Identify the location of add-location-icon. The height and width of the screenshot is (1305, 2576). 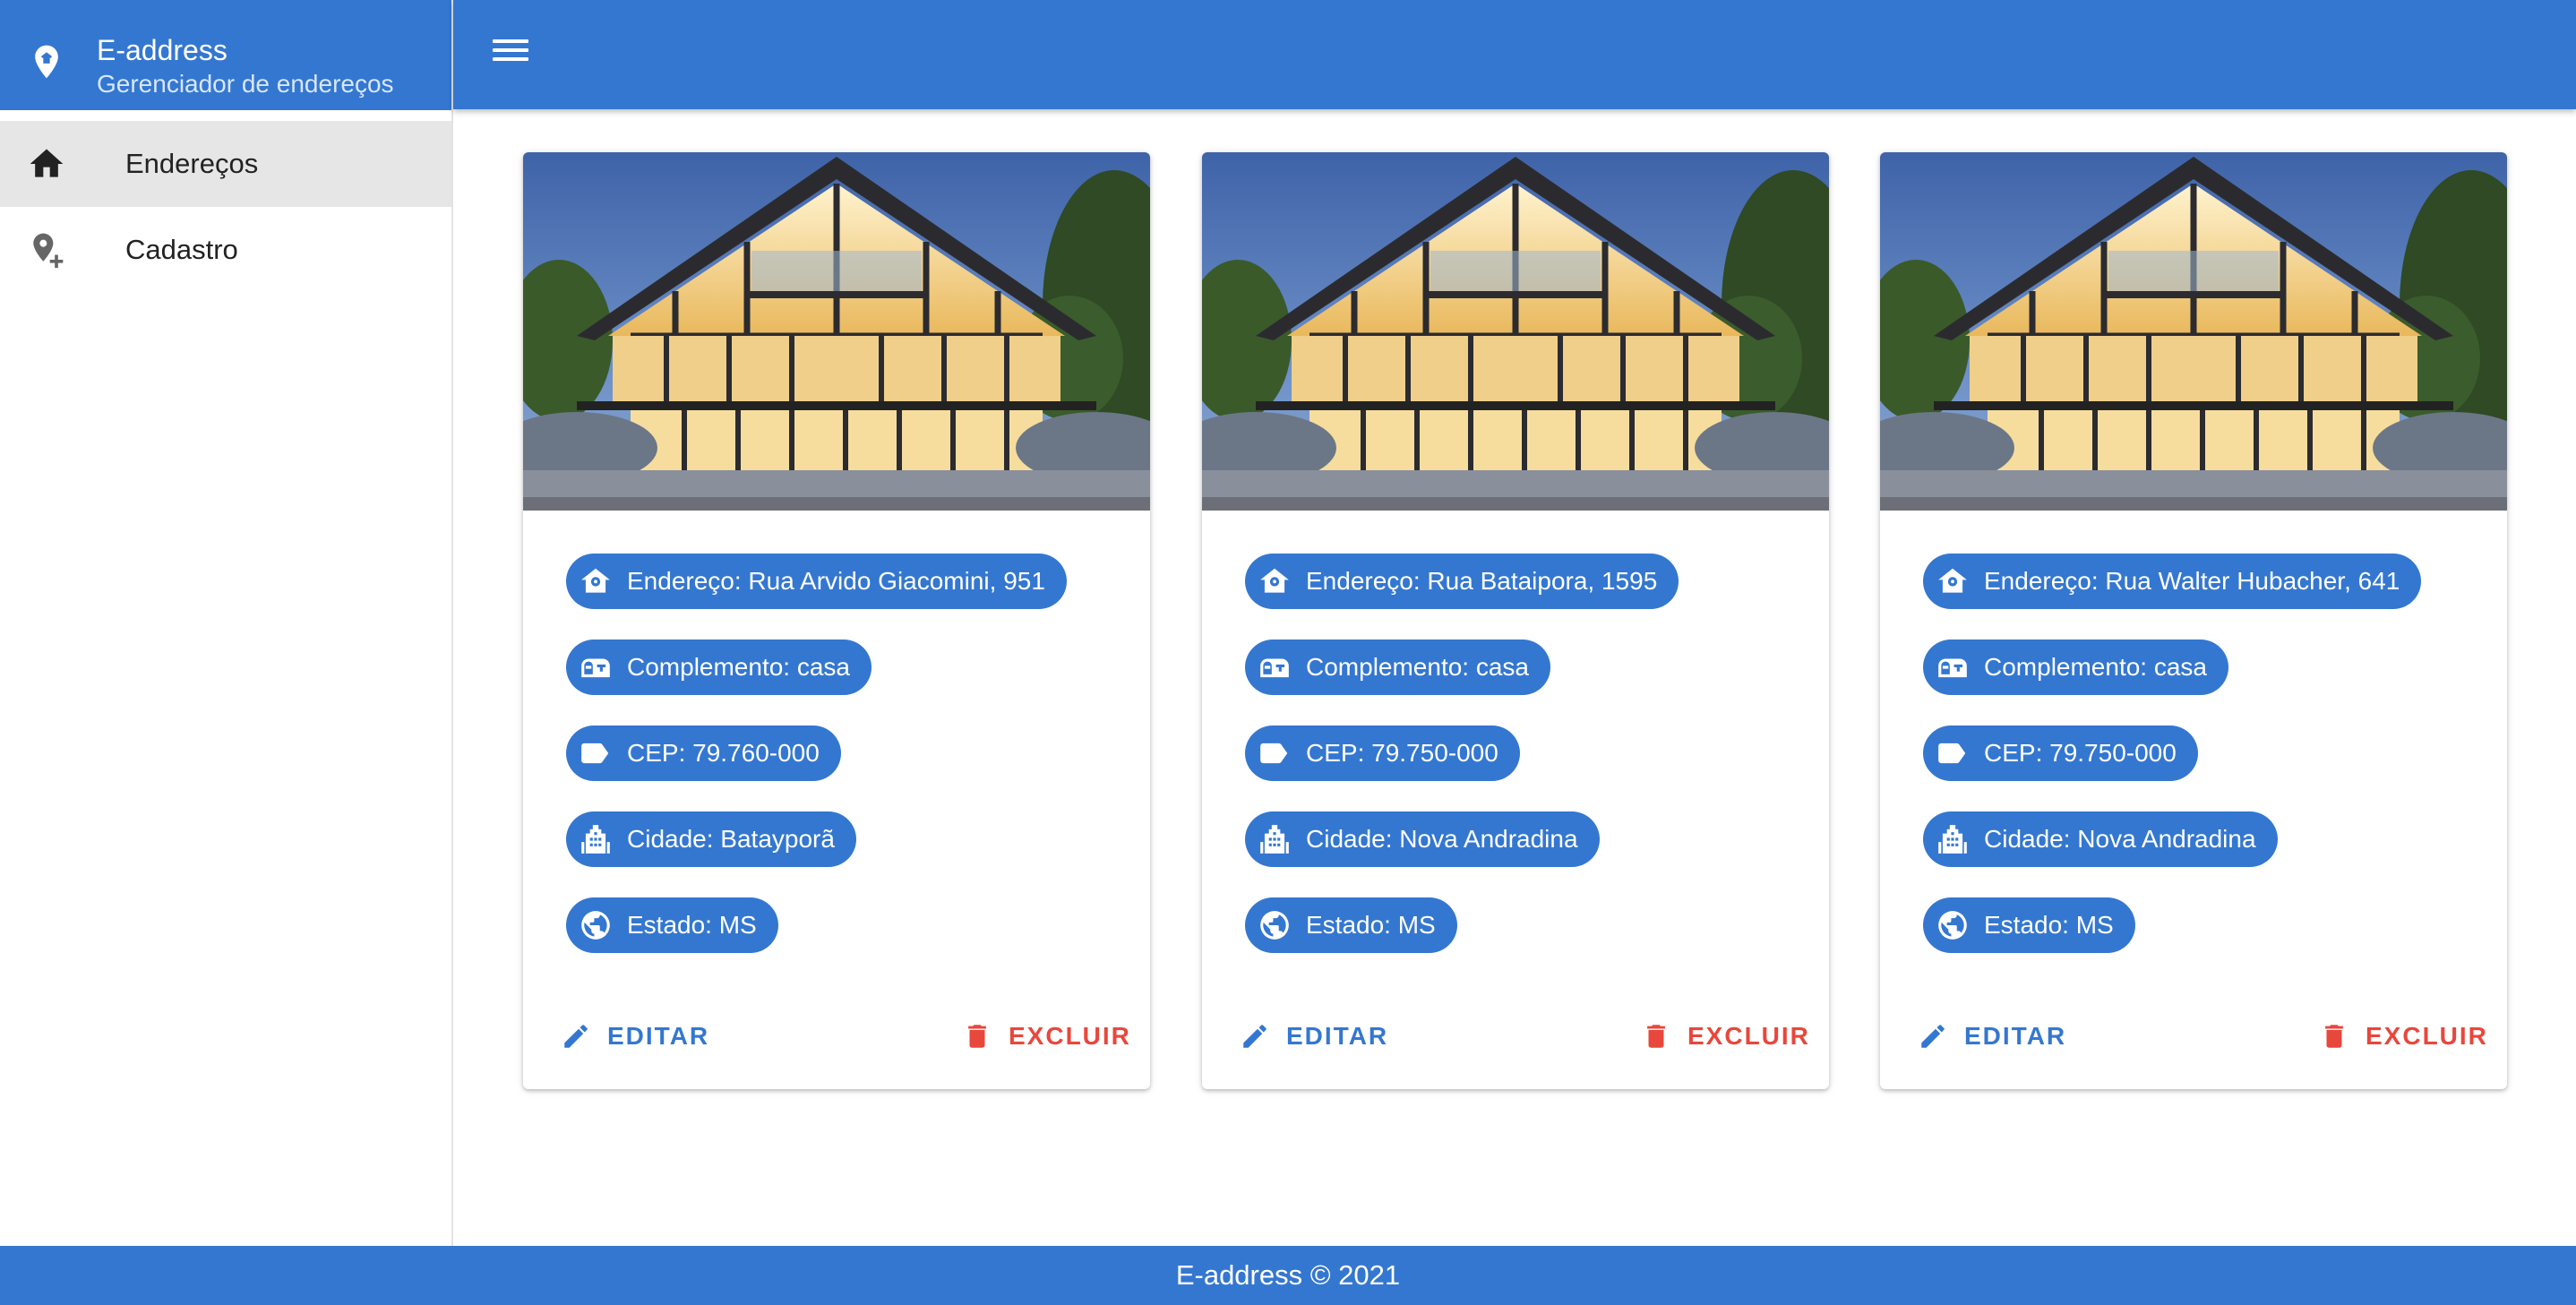
(48, 251).